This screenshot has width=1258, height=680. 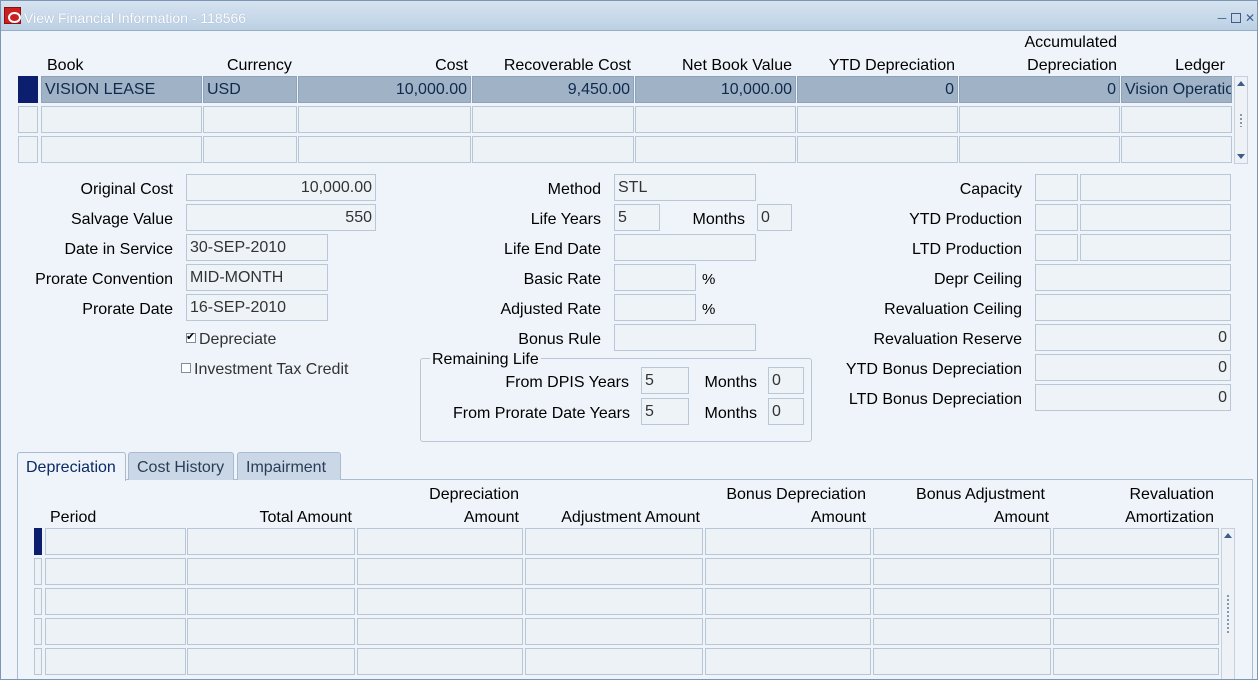 What do you see at coordinates (553, 89) in the screenshot?
I see `cell-recoverable-cost: 9,450.00` at bounding box center [553, 89].